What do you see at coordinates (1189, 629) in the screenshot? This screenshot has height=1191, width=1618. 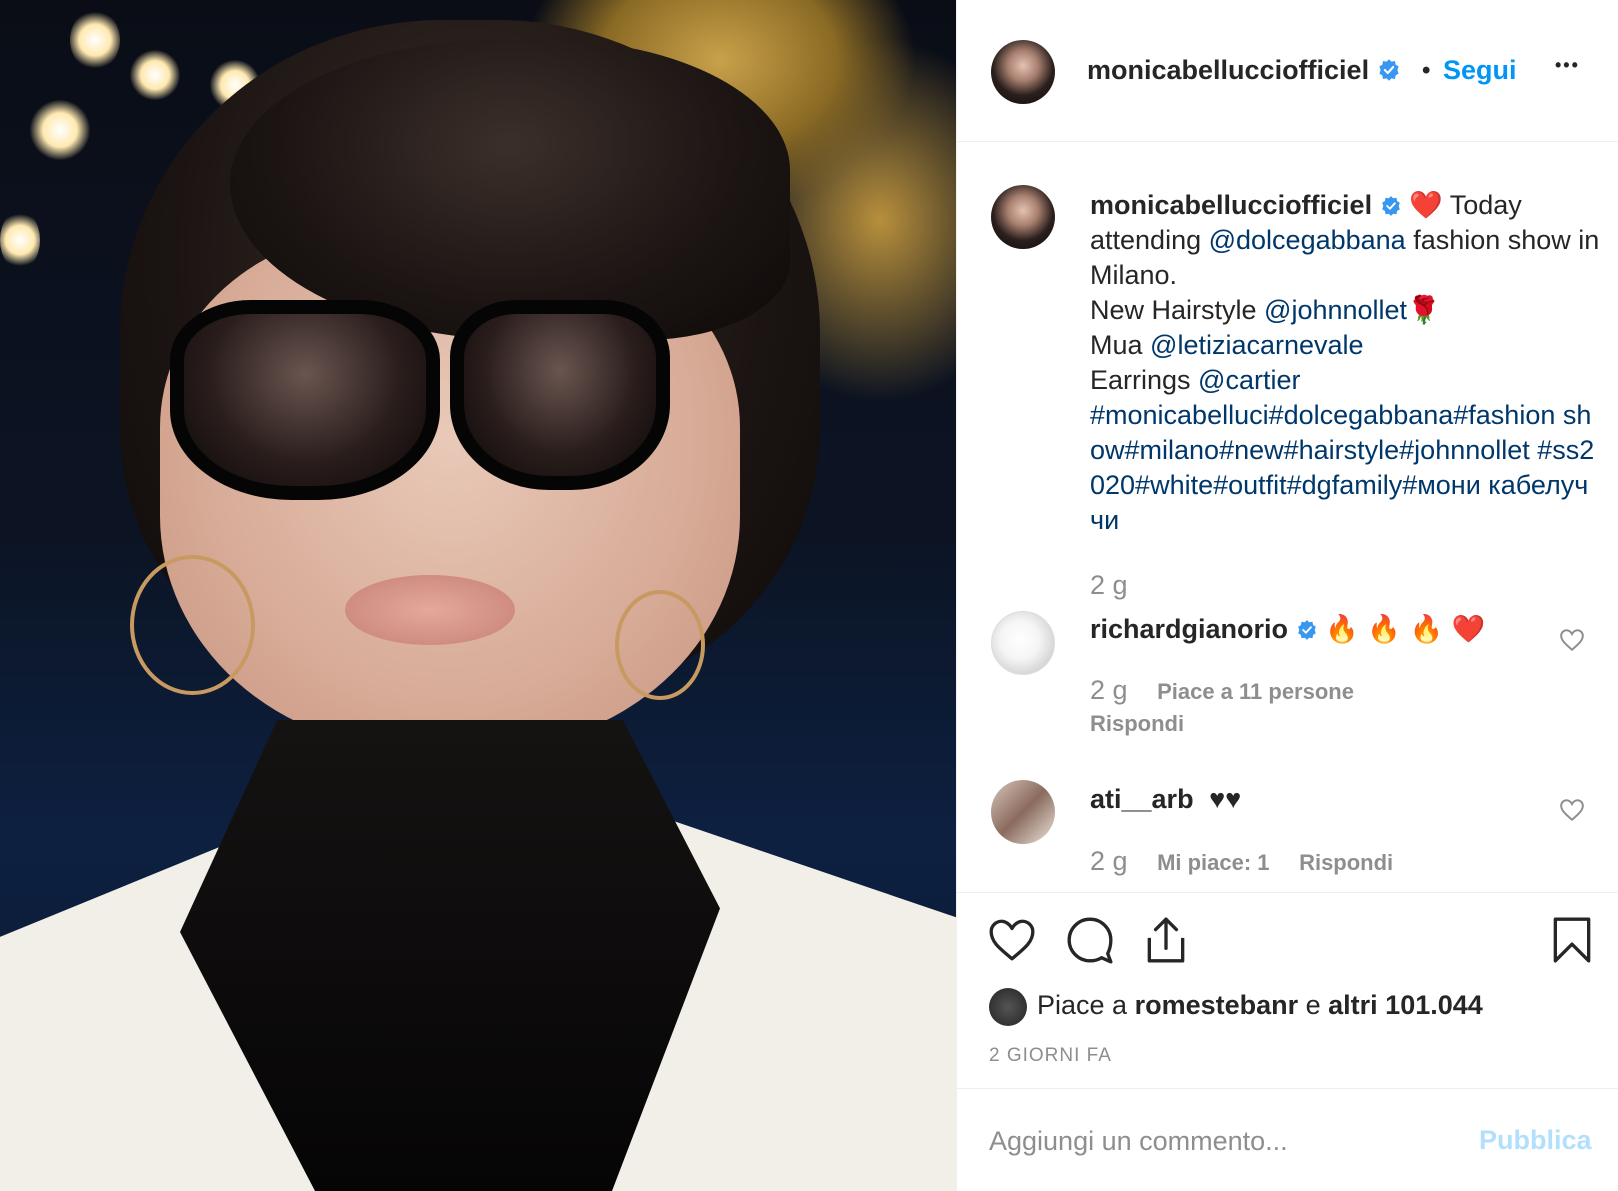 I see `comment-username: richardgianorio` at bounding box center [1189, 629].